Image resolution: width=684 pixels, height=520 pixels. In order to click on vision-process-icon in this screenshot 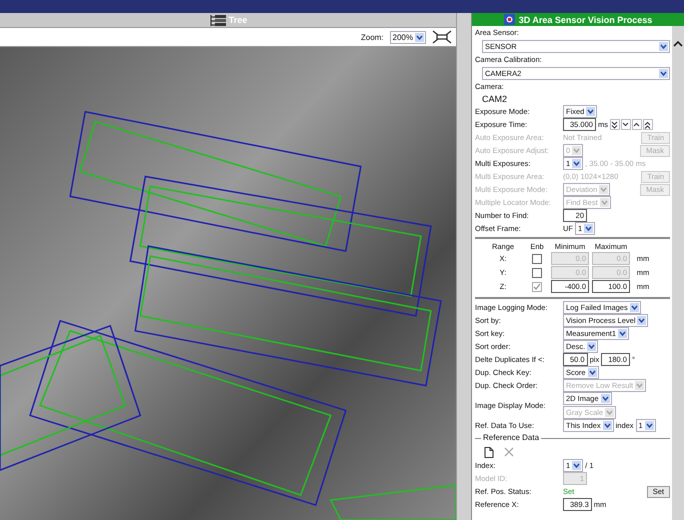, I will do `click(509, 19)`.